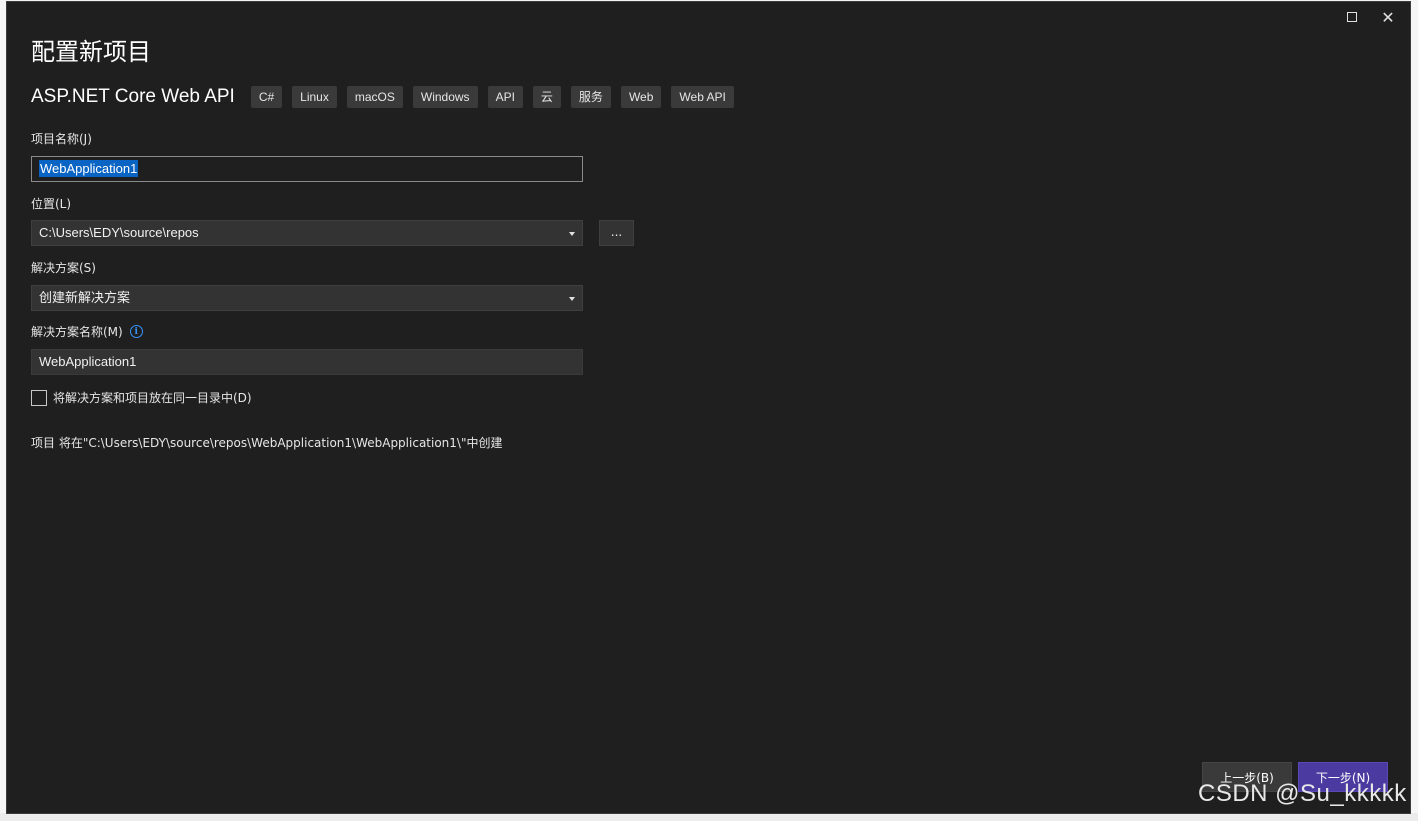 The image size is (1418, 821). Describe the element at coordinates (702, 97) in the screenshot. I see `tag-web-api: Web API` at that location.